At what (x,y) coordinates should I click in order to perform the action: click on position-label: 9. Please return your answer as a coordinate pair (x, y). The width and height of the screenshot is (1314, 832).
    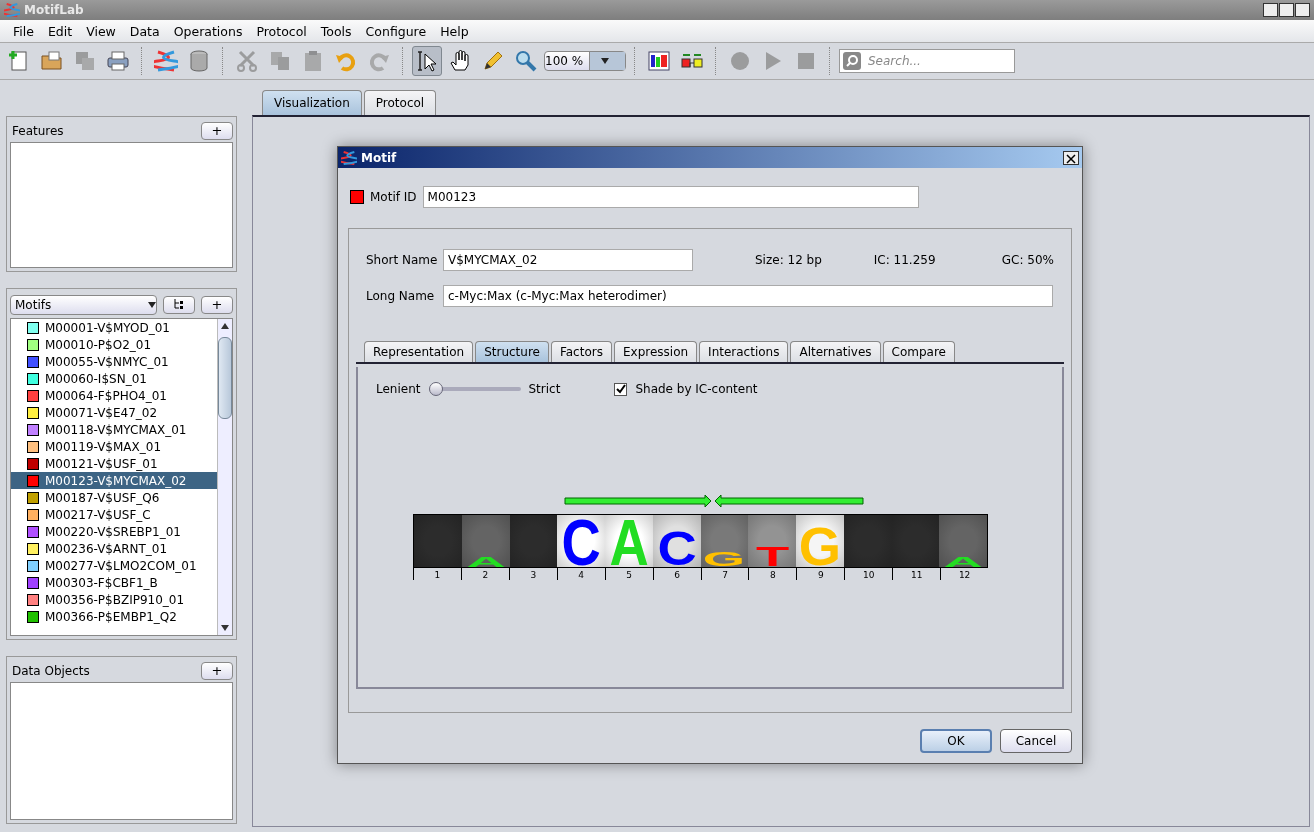
    Looking at the image, I should click on (820, 574).